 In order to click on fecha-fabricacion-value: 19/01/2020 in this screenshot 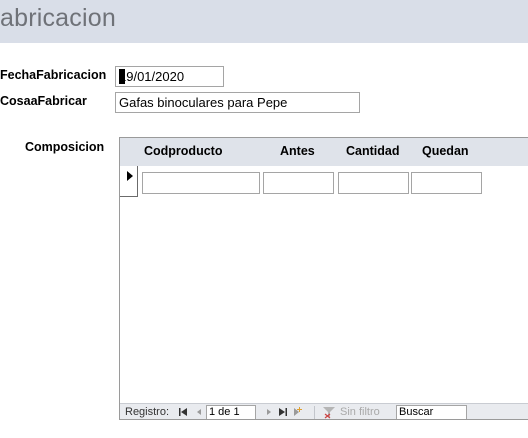, I will do `click(152, 76)`.